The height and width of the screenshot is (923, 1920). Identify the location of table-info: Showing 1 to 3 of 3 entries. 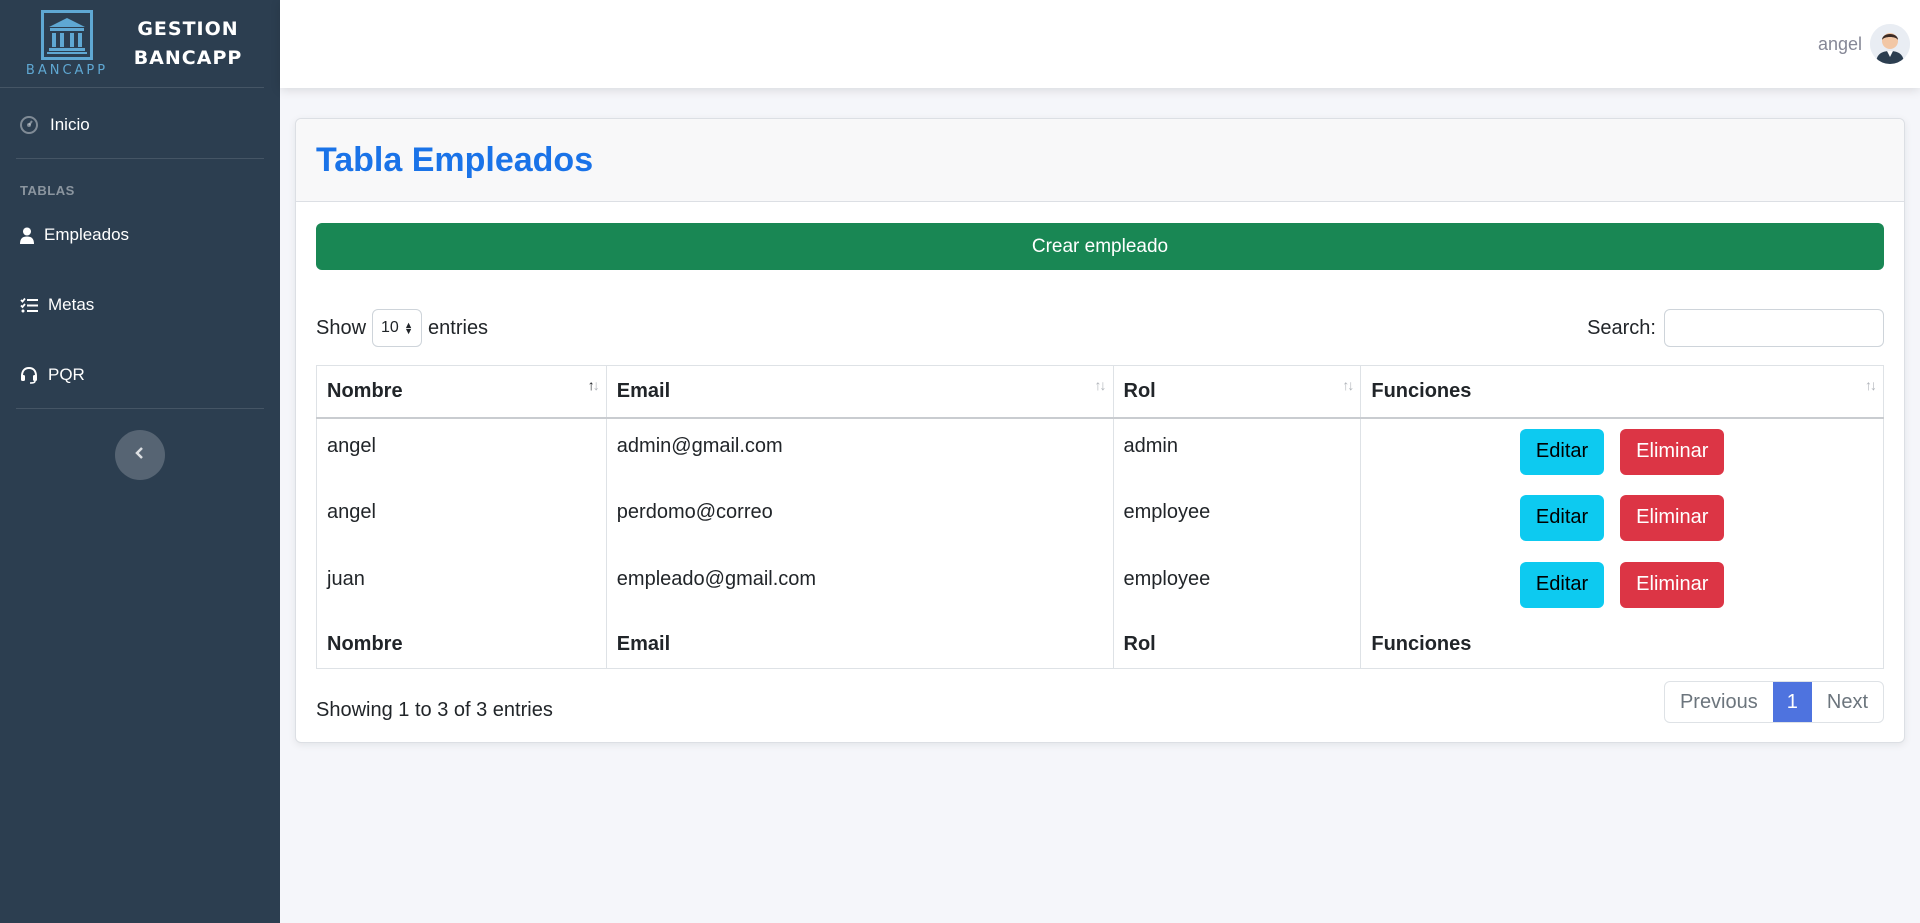
(434, 710).